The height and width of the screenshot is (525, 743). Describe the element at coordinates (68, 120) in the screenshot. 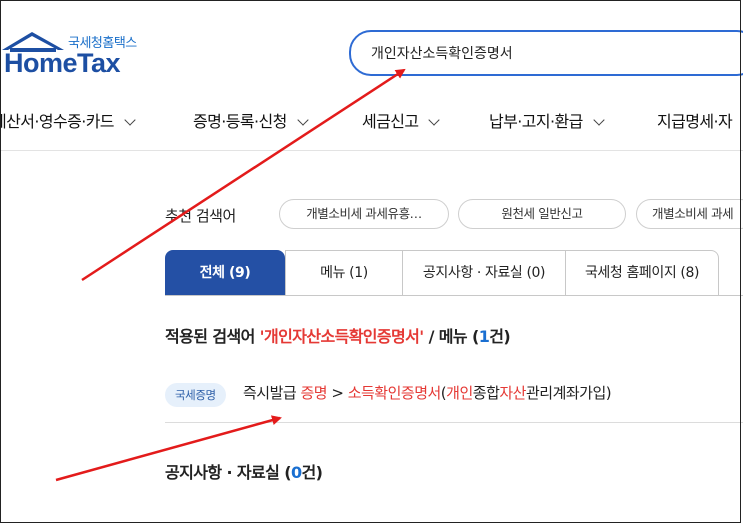

I see `nav-item-invoice: 계산서·영수증·카드` at that location.